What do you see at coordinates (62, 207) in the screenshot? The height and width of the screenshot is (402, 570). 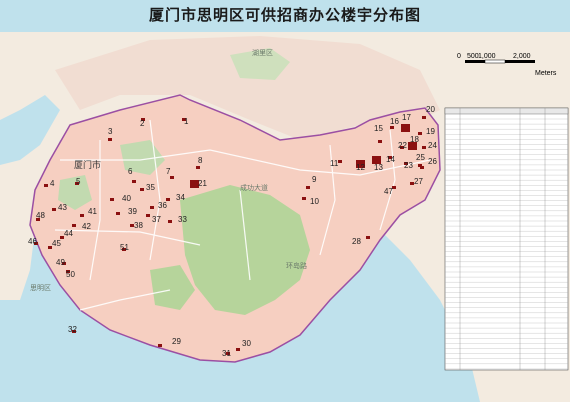 I see `building-label-43: 43` at bounding box center [62, 207].